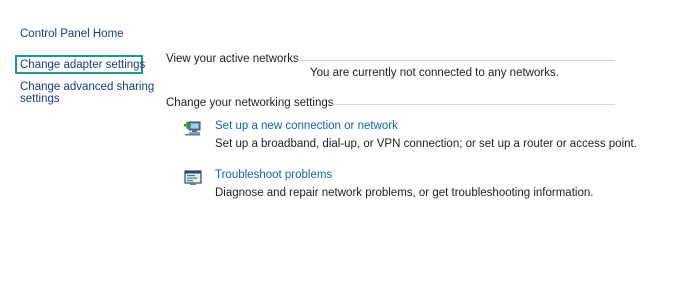  I want to click on link-line-1: Change advanced sharing, so click(87, 87).